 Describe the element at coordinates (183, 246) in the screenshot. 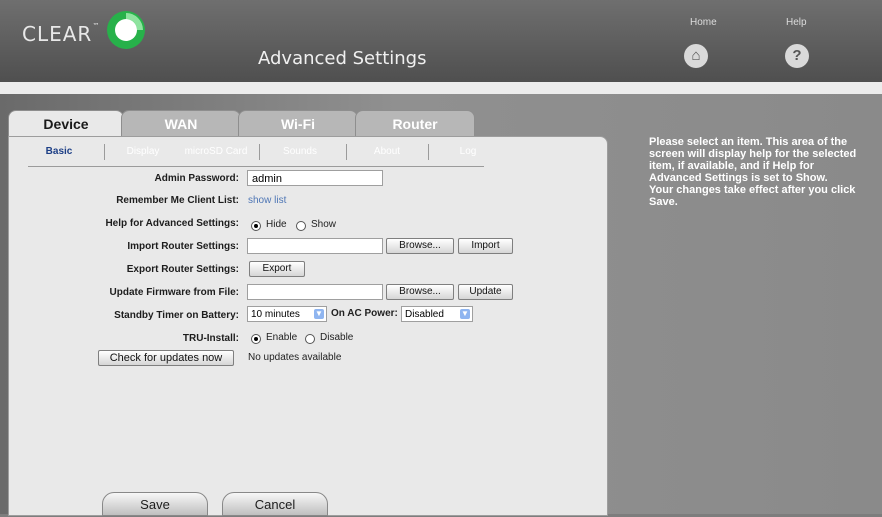

I see `import-label: Import Router Settings:` at that location.